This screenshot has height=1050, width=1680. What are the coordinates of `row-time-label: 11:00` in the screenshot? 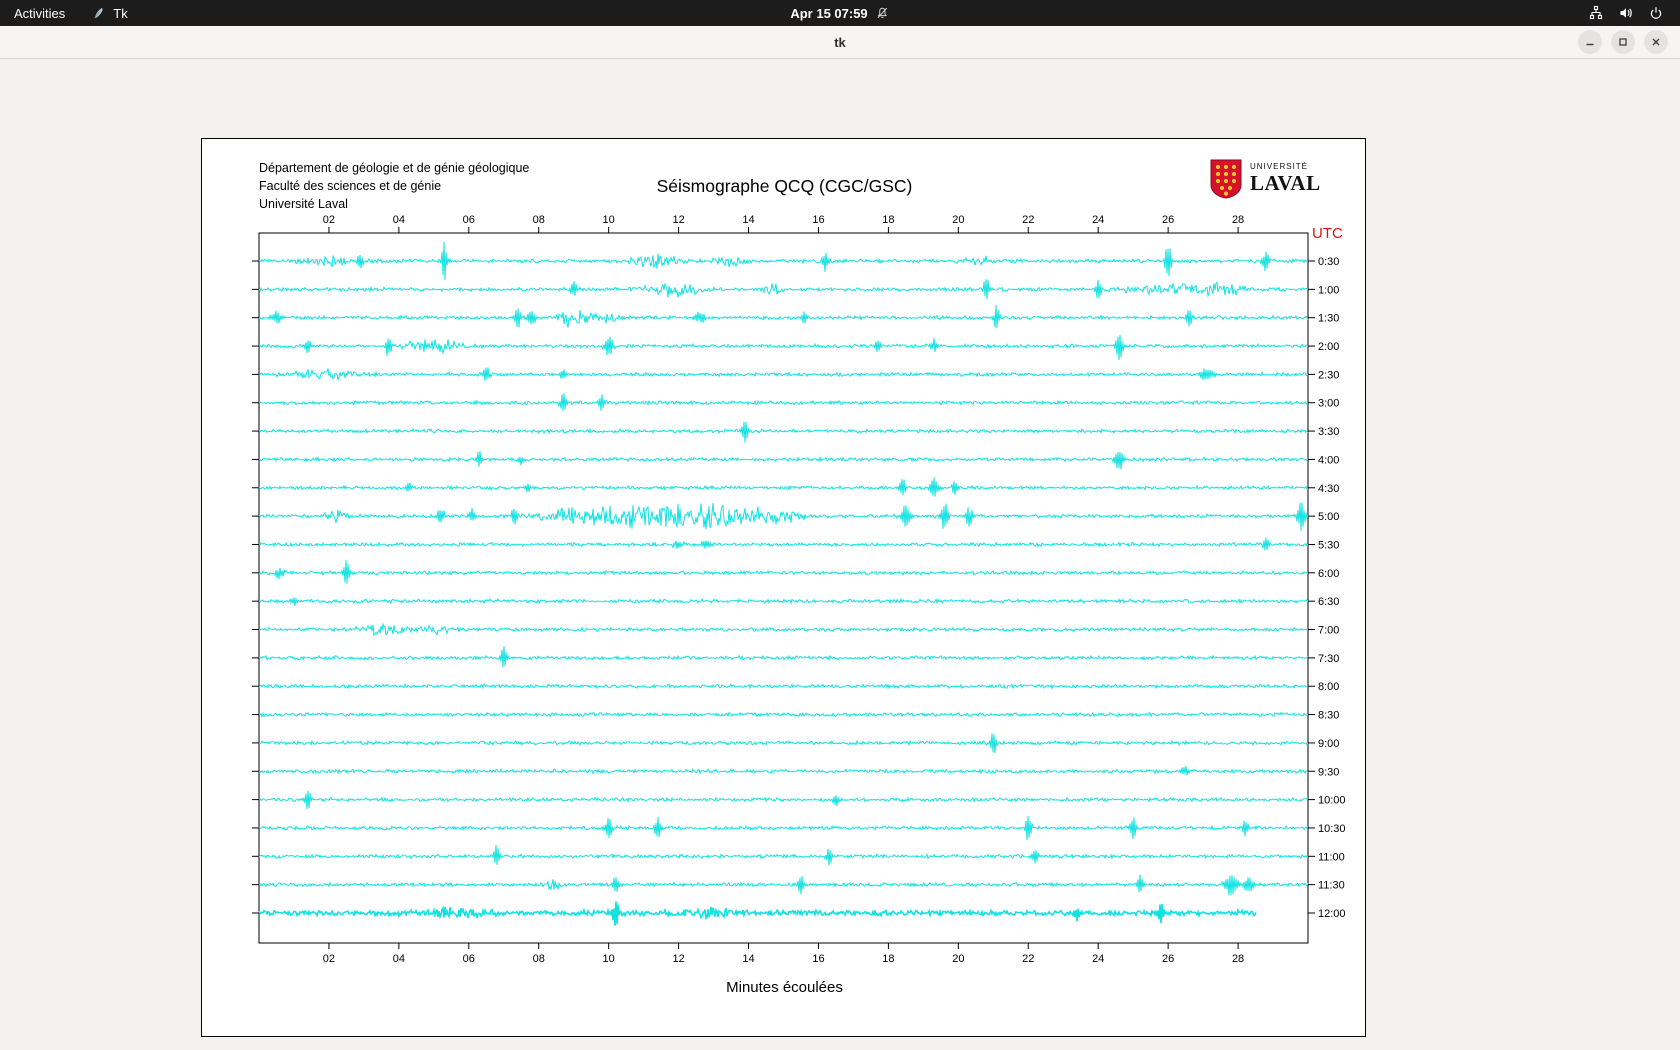 It's located at (1331, 857).